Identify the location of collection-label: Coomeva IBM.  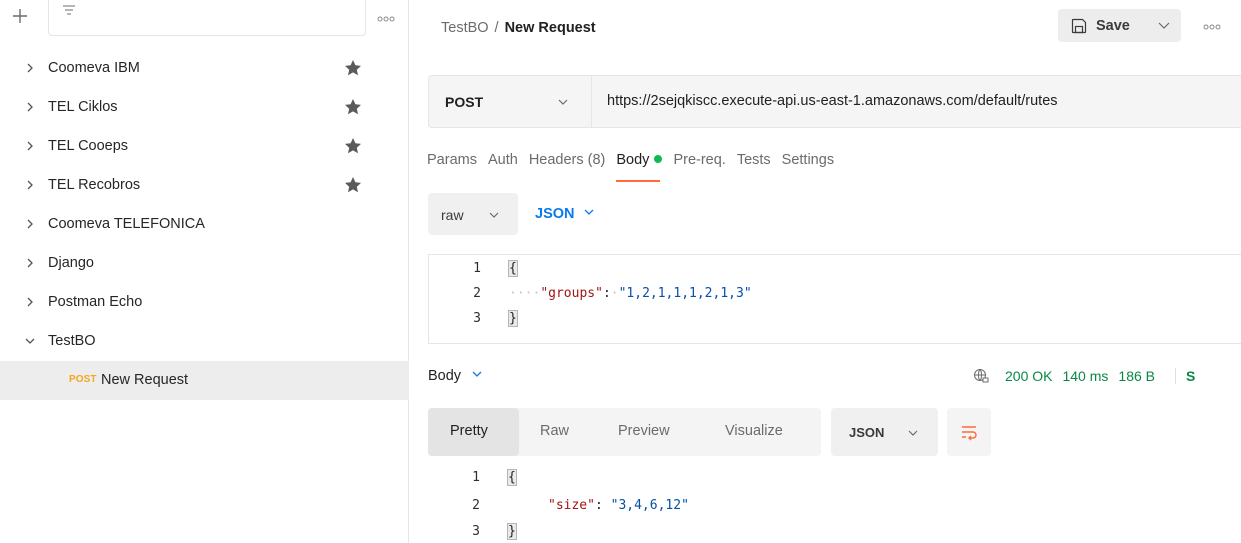
(94, 68).